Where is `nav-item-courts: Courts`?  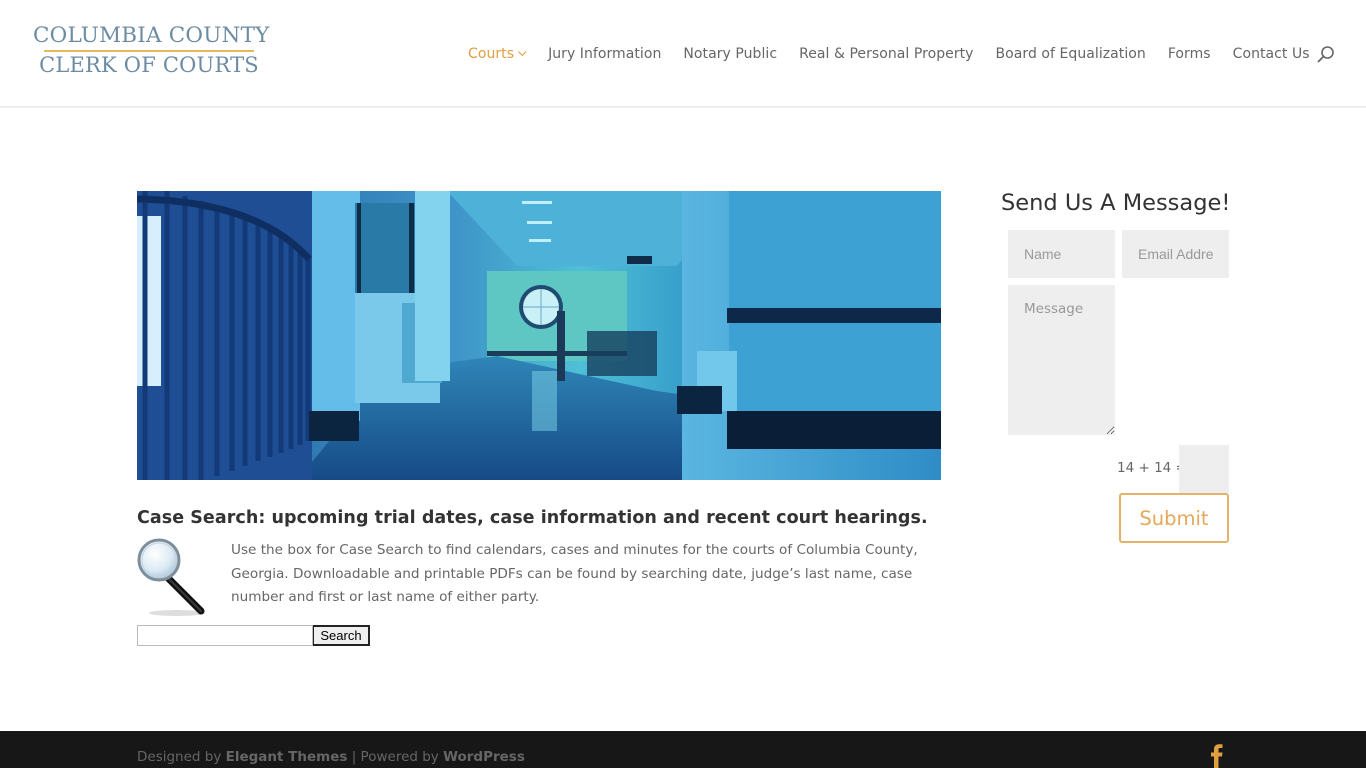
nav-item-courts: Courts is located at coordinates (497, 54).